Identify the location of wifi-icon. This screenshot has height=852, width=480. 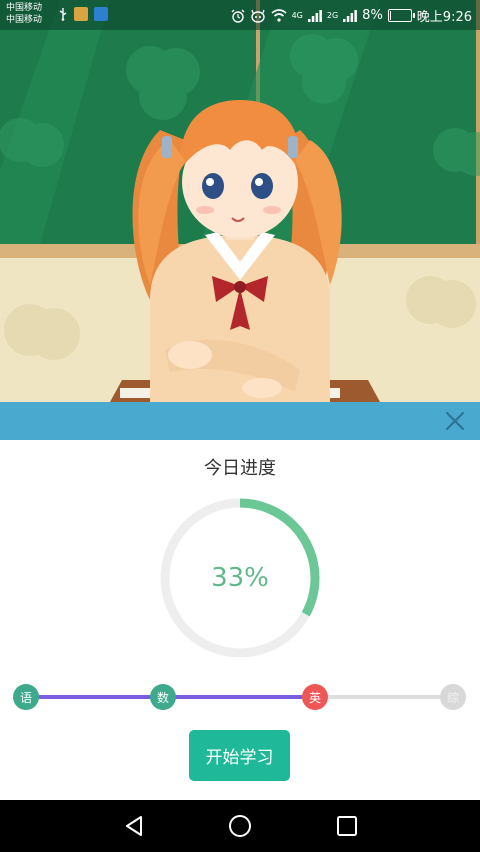
(279, 15).